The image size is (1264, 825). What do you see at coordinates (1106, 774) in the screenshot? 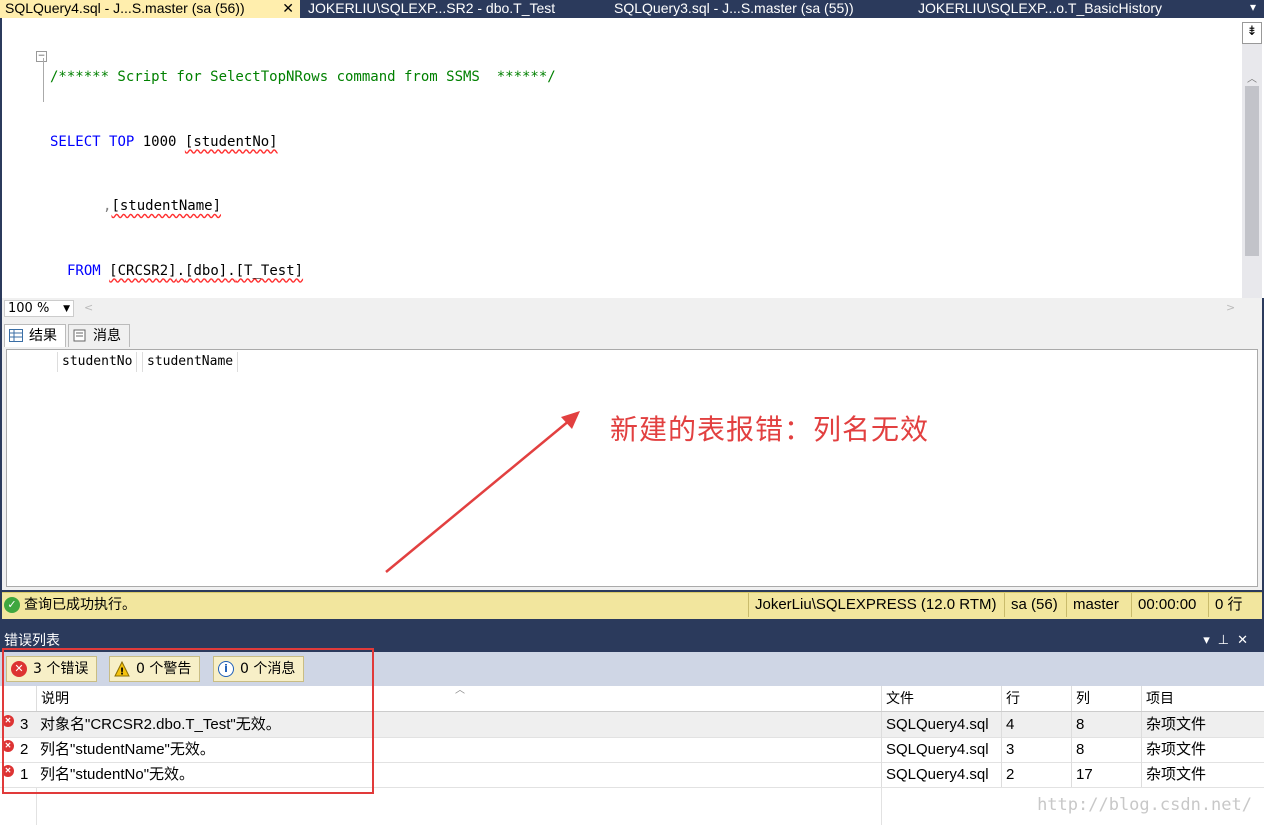
I see `error-column: 17` at bounding box center [1106, 774].